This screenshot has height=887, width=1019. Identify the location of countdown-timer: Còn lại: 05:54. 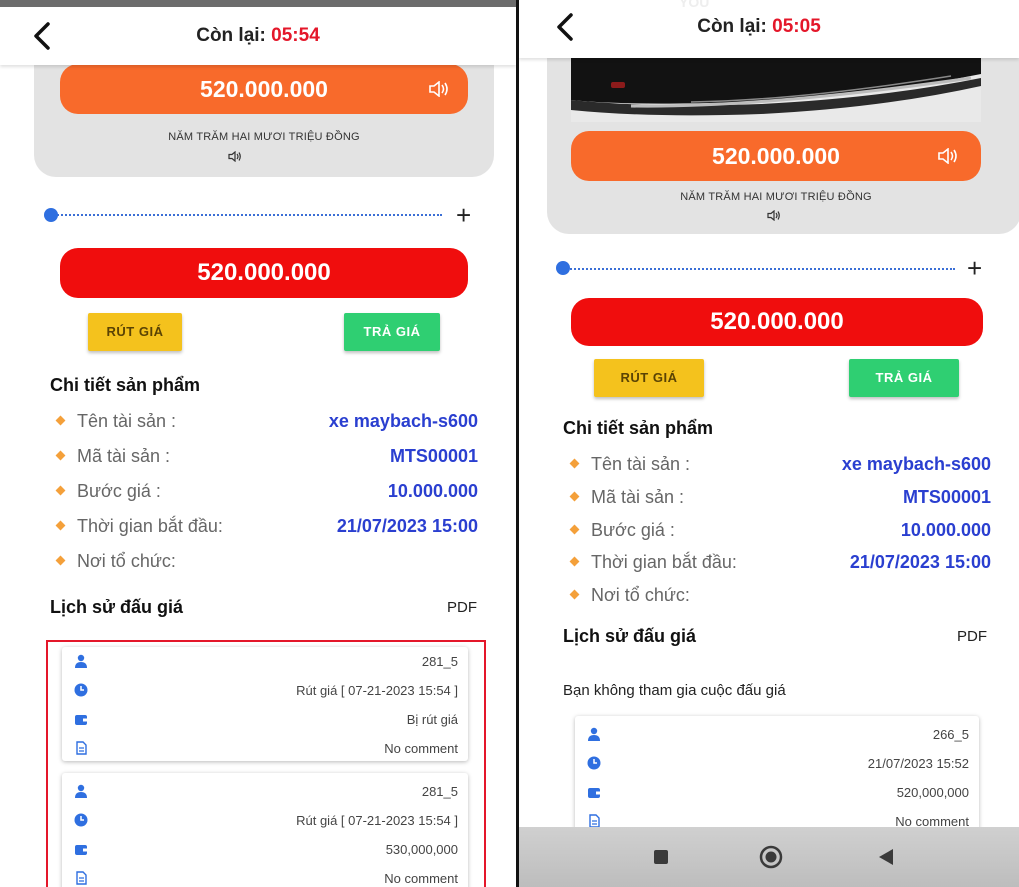
(258, 36).